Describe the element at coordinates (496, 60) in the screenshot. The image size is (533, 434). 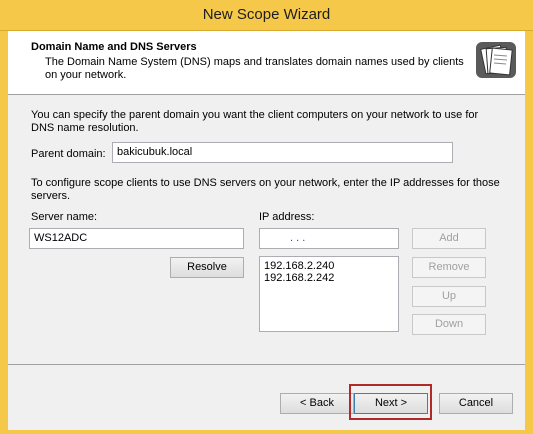
I see `folder-stack-icon` at that location.